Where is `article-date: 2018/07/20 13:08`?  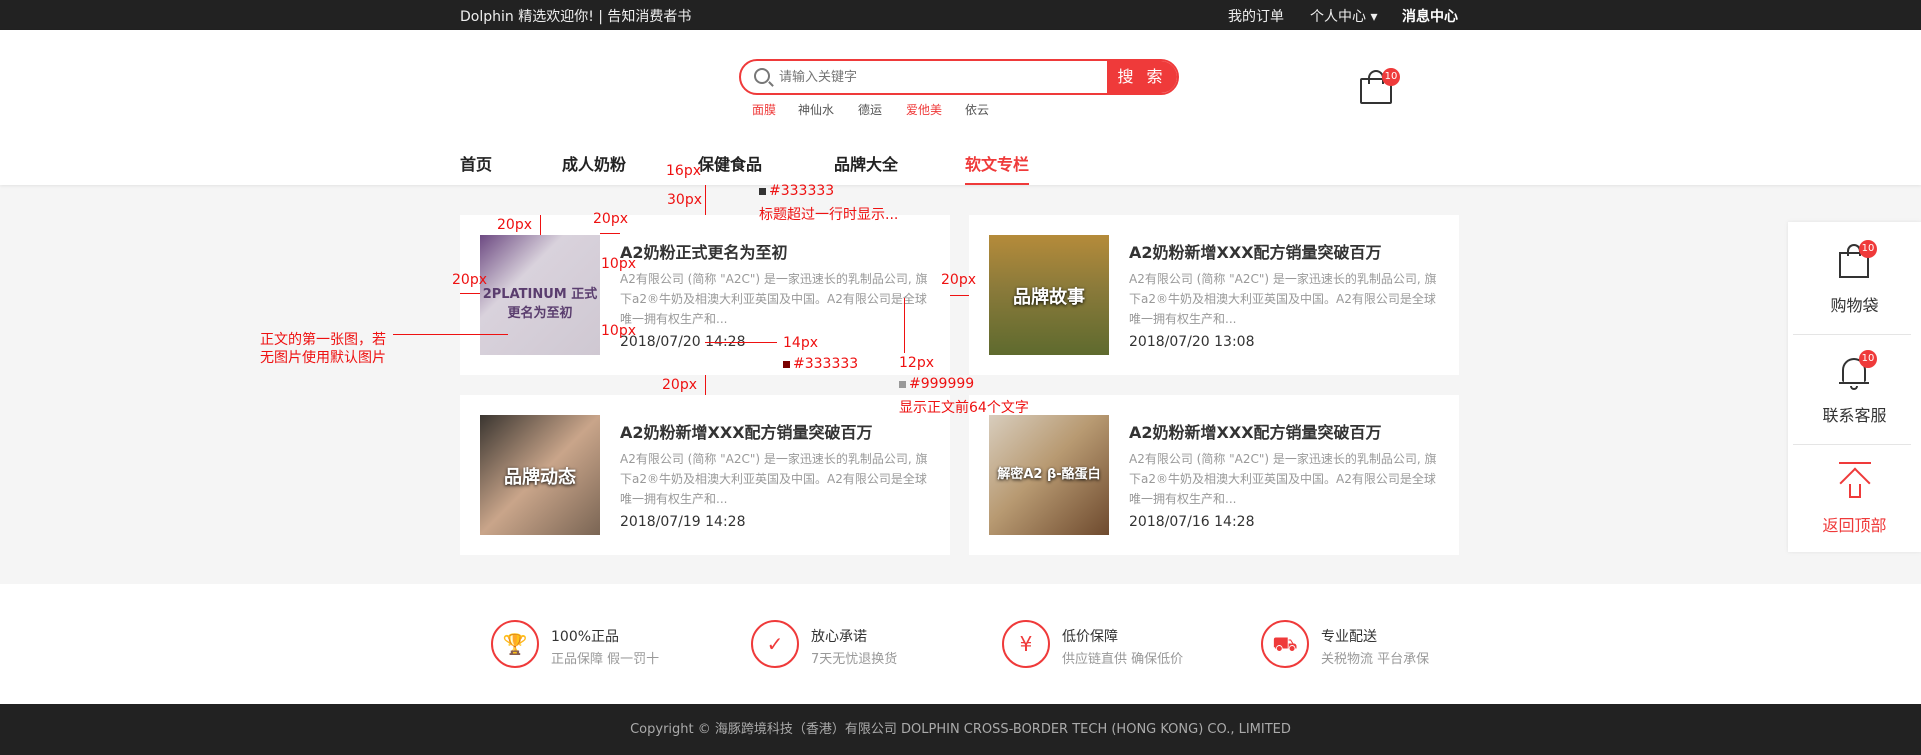 article-date: 2018/07/20 13:08 is located at coordinates (1192, 342).